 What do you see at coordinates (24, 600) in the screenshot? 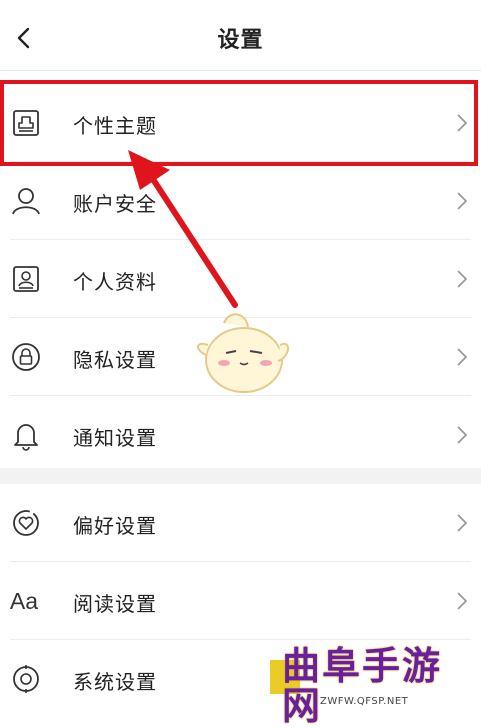
I see `font-aa-icon: Aa` at bounding box center [24, 600].